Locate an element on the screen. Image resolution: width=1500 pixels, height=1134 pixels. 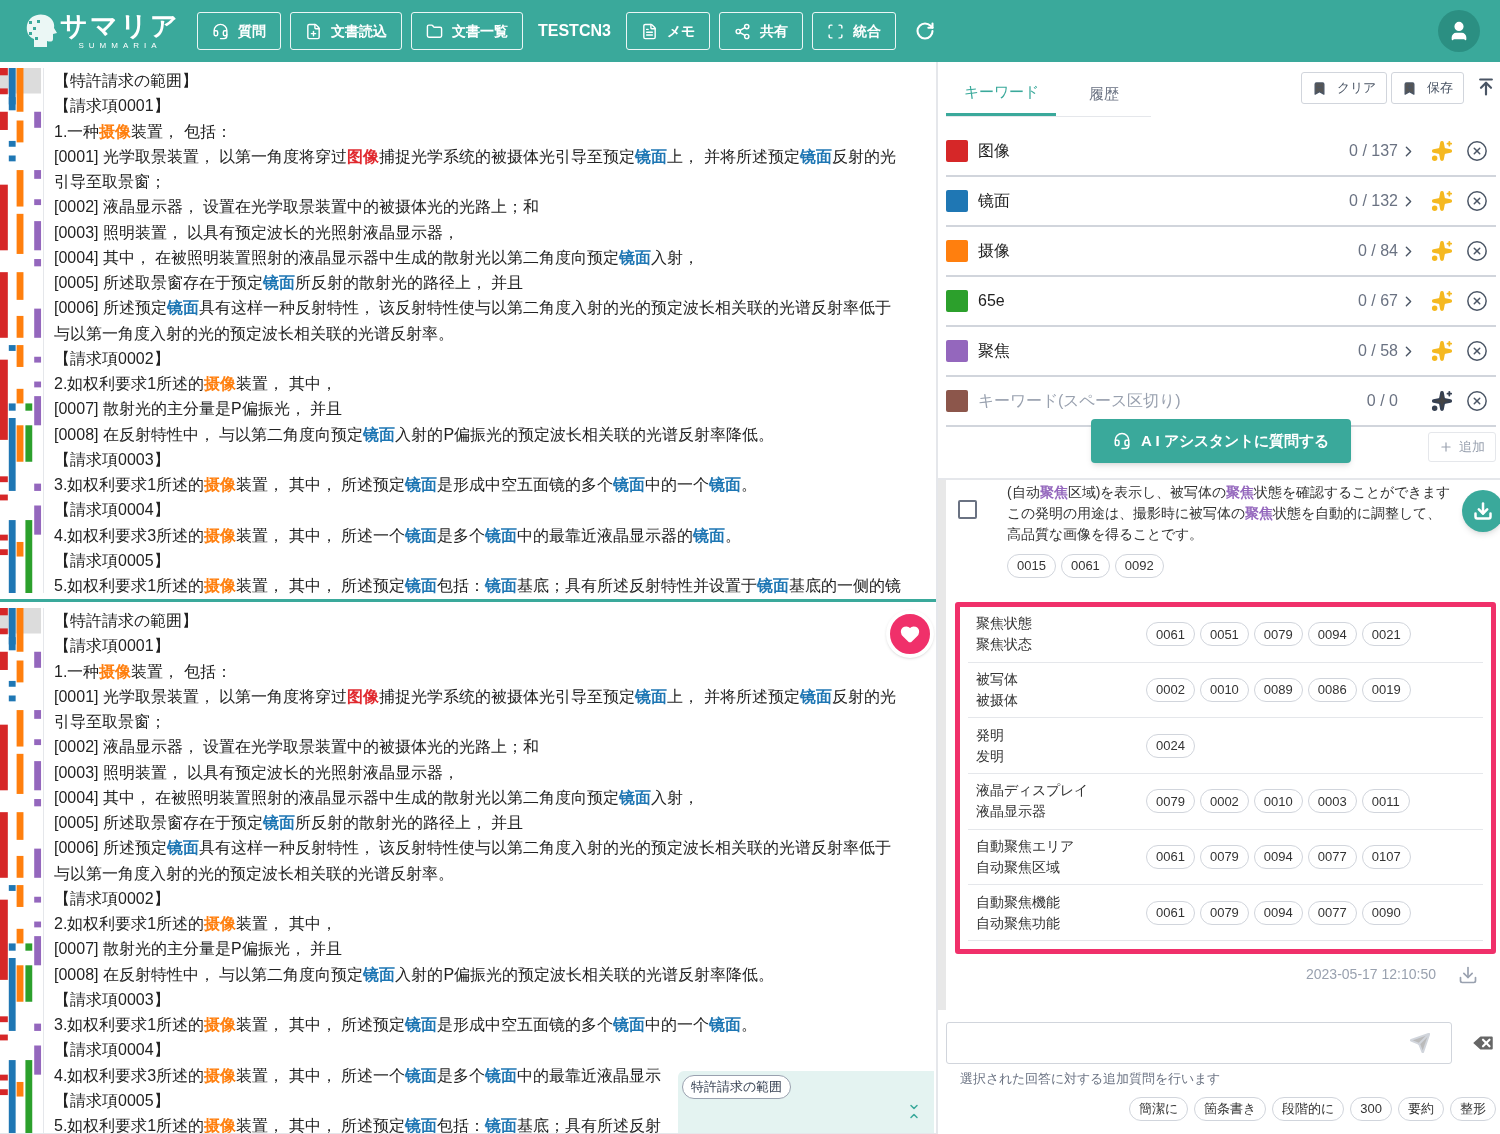
document-line: [0002] 液晶显示器， 设置在光学取景装置中的被摄体光的光路上；和 is located at coordinates (297, 747).